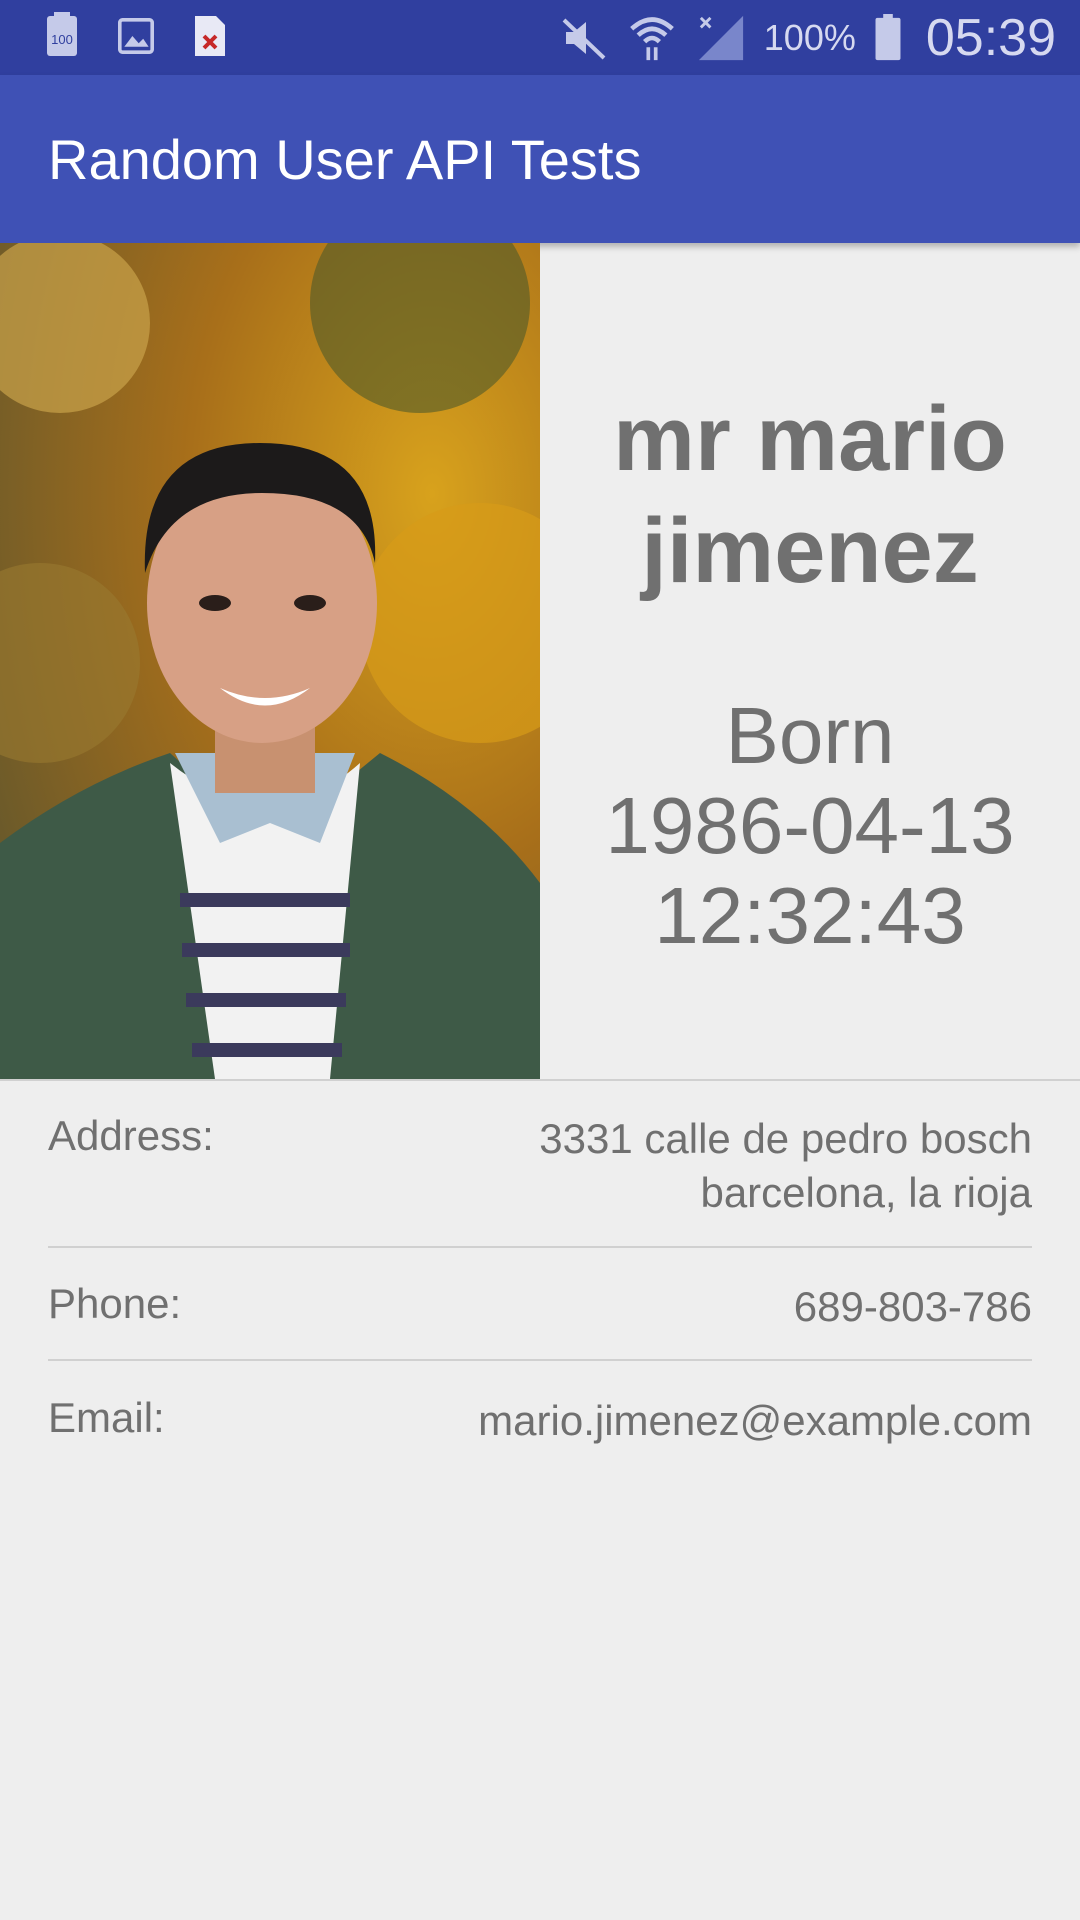 This screenshot has height=1920, width=1080. Describe the element at coordinates (866, 1192) in the screenshot. I see `address-line2: barcelona, la rioja` at that location.